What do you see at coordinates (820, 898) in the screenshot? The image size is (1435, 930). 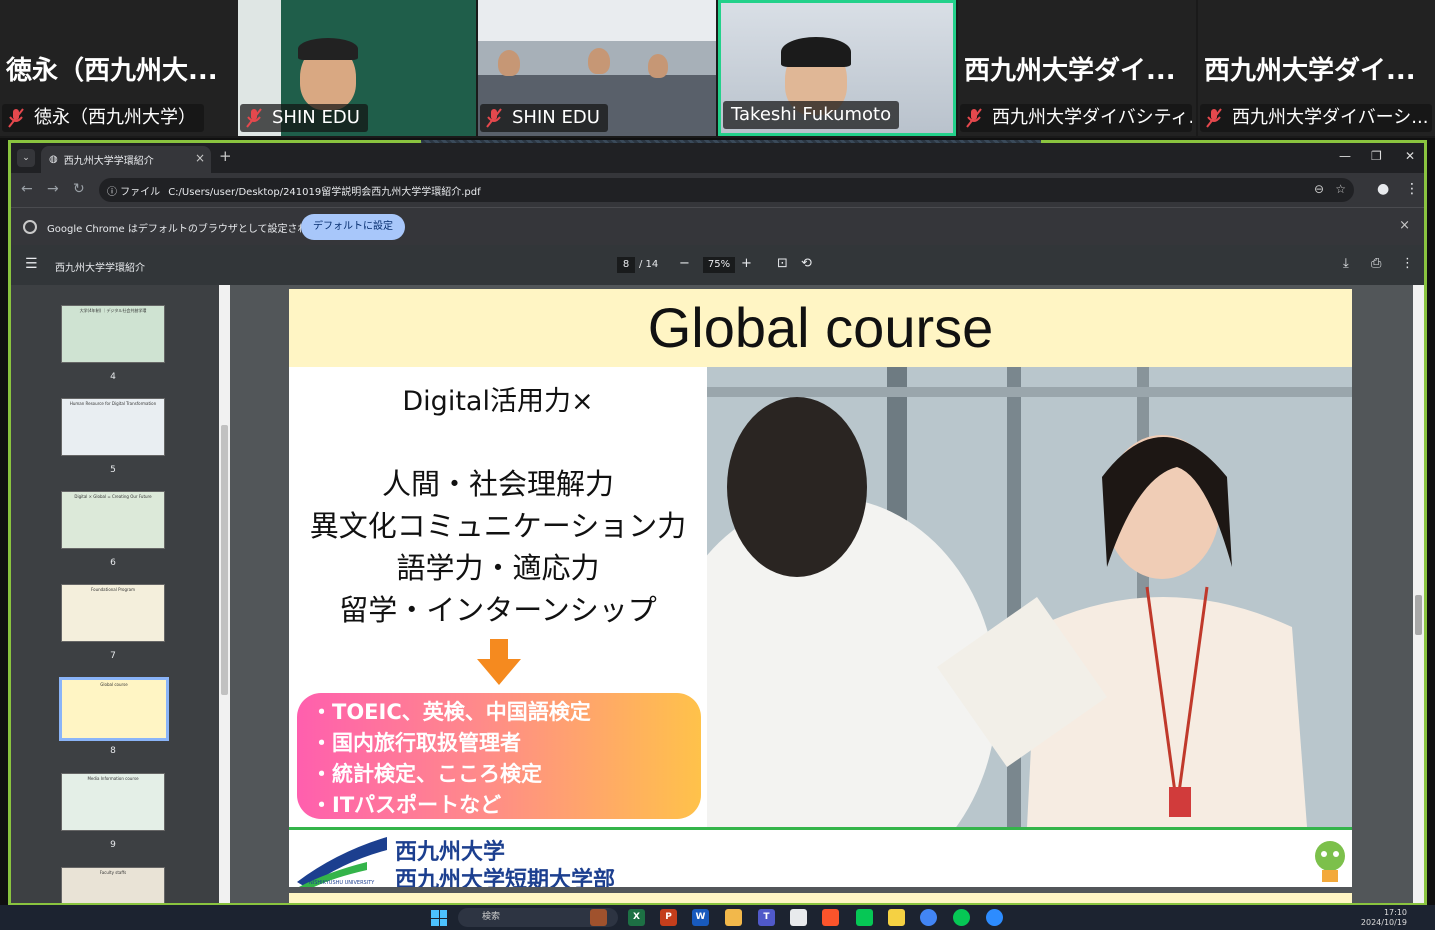 I see `pdf-page-9-edge` at bounding box center [820, 898].